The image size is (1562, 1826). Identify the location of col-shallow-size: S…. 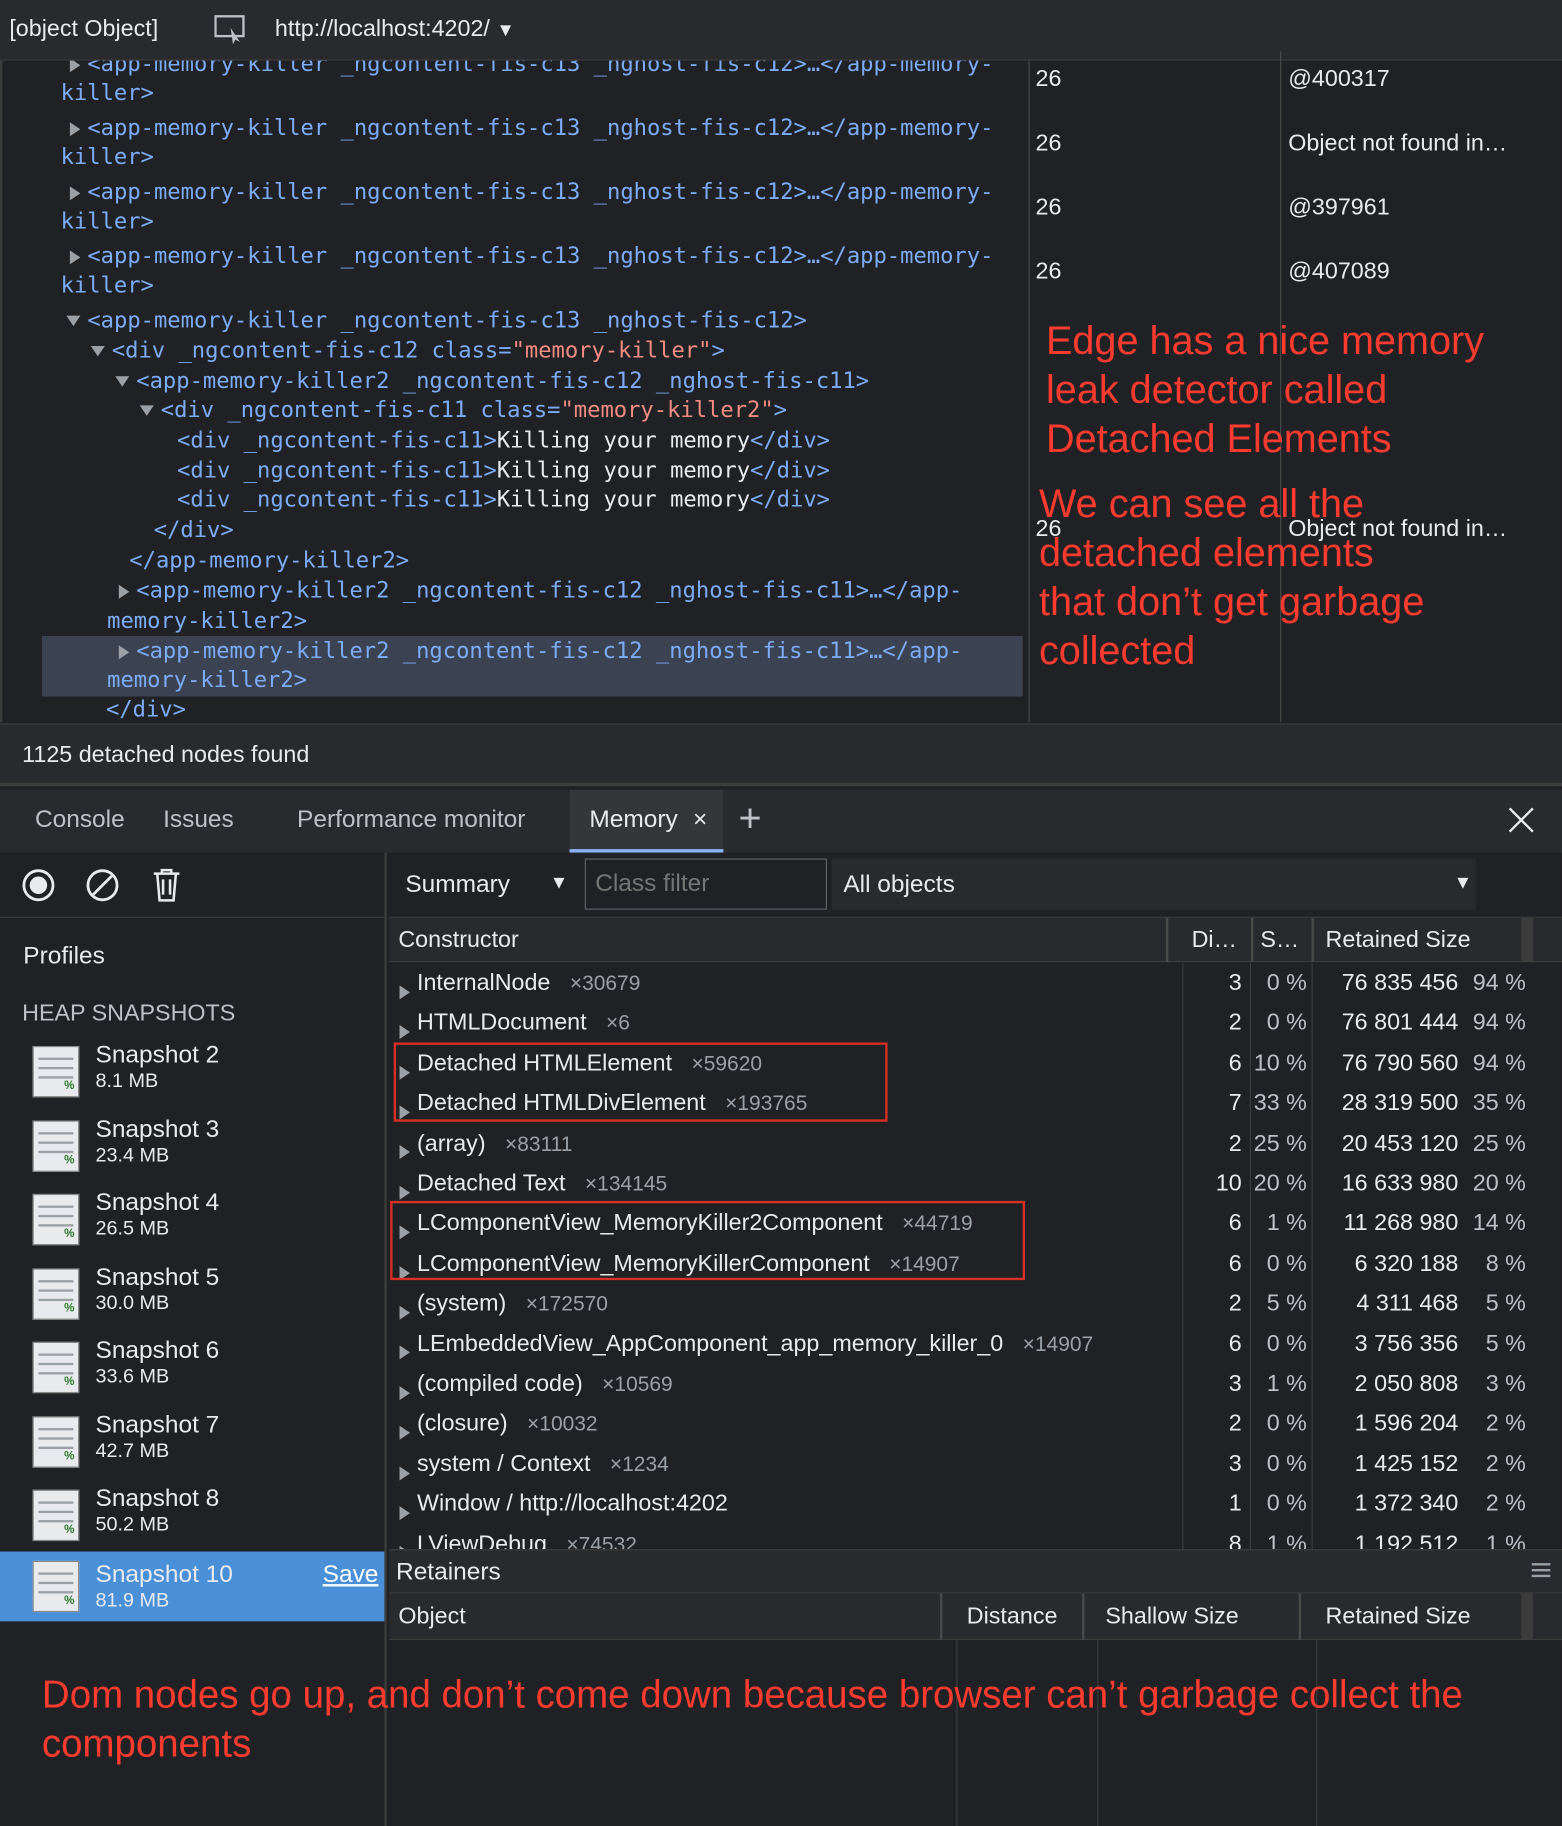
(1279, 940).